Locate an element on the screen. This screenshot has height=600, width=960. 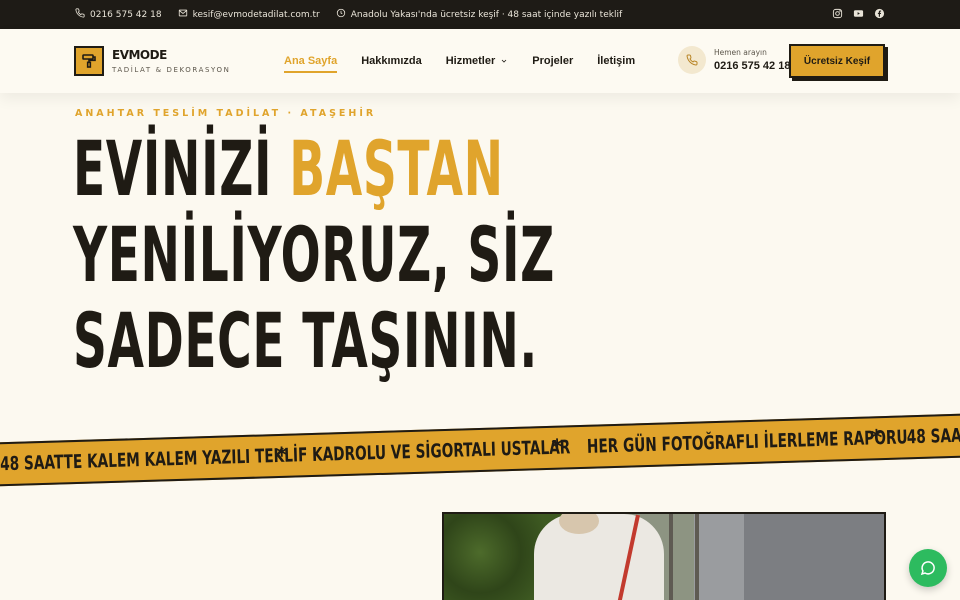
instagram-icon is located at coordinates (837, 15).